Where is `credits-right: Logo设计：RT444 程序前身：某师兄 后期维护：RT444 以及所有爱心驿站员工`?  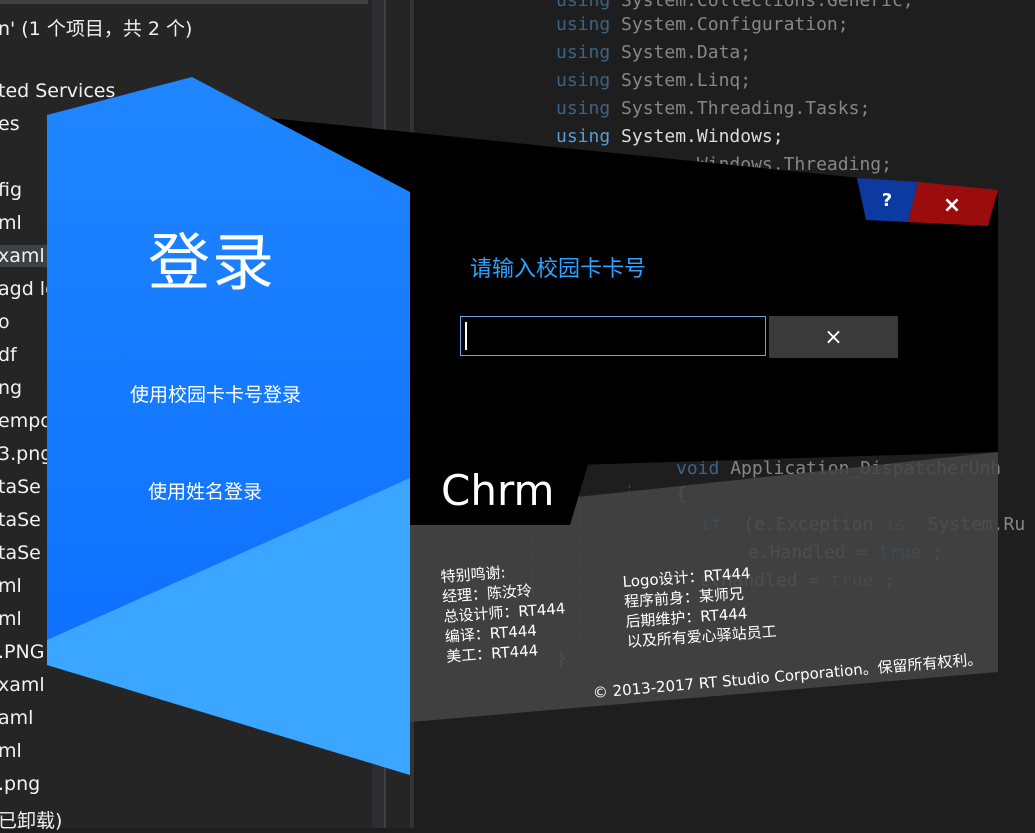 credits-right: Logo设计：RT444 程序前身：某师兄 后期维护：RT444 以及所有爱心驿站员工 is located at coordinates (699, 607).